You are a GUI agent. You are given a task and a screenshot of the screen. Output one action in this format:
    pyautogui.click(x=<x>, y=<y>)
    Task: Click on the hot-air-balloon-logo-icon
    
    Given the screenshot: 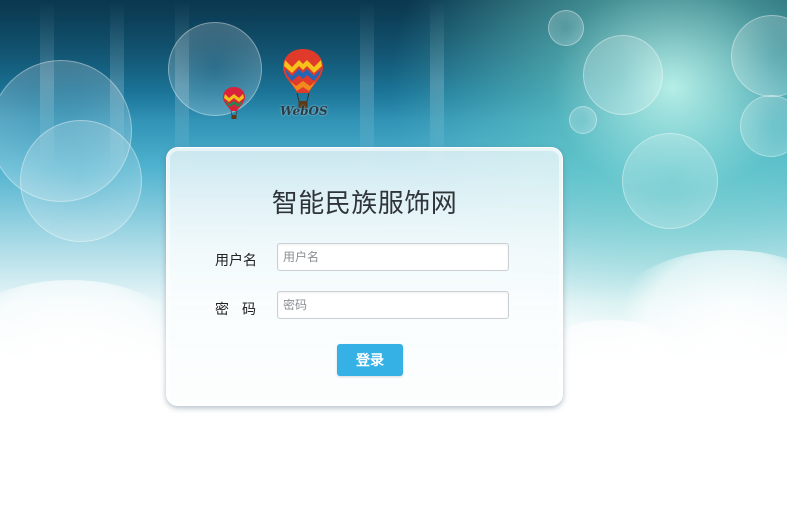 What is the action you would take?
    pyautogui.click(x=303, y=78)
    